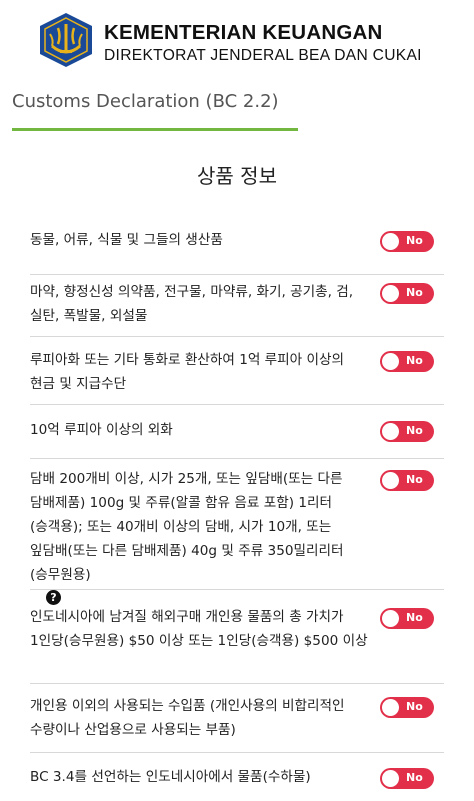  I want to click on declaration-item-text: 루피아화 또는 기타 통화로 환산하여 1억 루피아 이상의 현금 및 지급수단, so click(187, 372).